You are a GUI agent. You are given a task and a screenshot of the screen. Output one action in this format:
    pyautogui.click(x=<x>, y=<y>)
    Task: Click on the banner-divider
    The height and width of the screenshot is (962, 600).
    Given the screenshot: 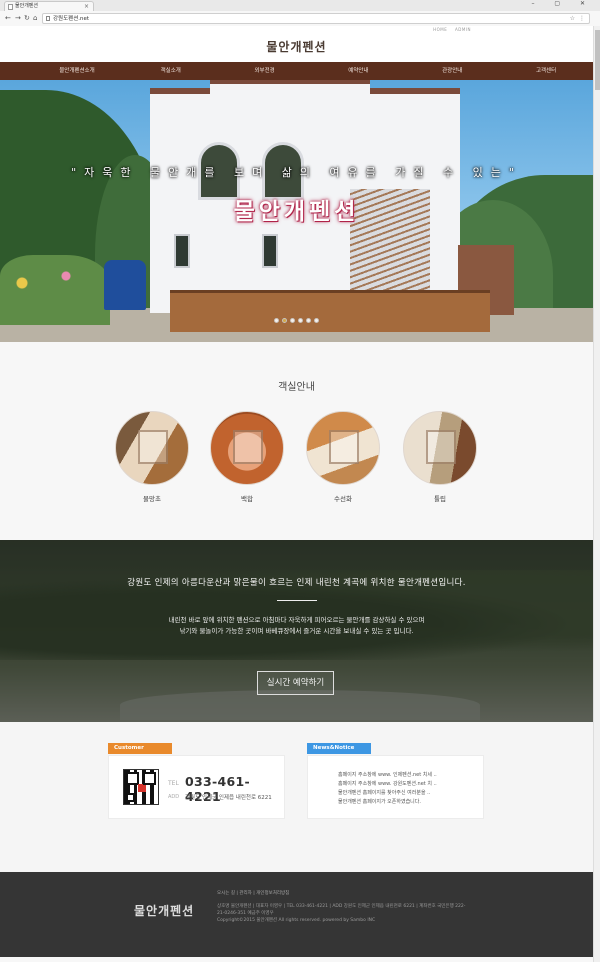 What is the action you would take?
    pyautogui.click(x=297, y=600)
    